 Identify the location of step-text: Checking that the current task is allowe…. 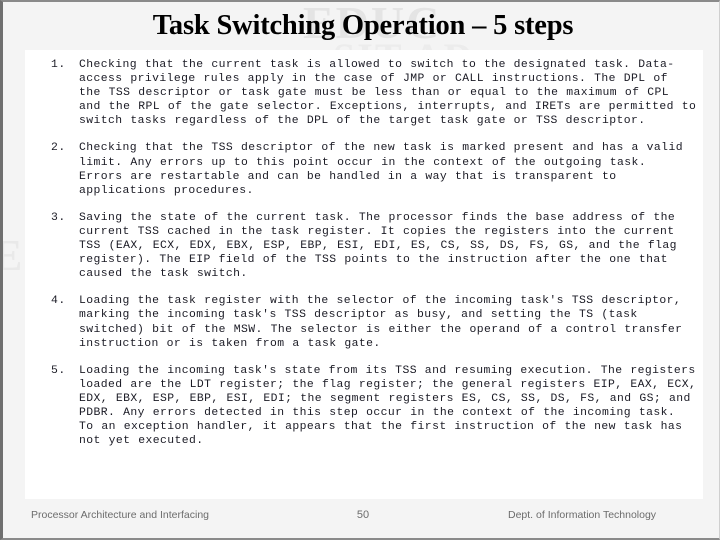
(388, 93).